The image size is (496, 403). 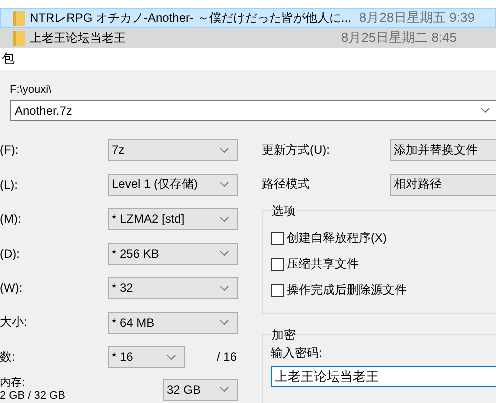 What do you see at coordinates (173, 185) in the screenshot?
I see `dropdown: Level 1 (仅存储)` at bounding box center [173, 185].